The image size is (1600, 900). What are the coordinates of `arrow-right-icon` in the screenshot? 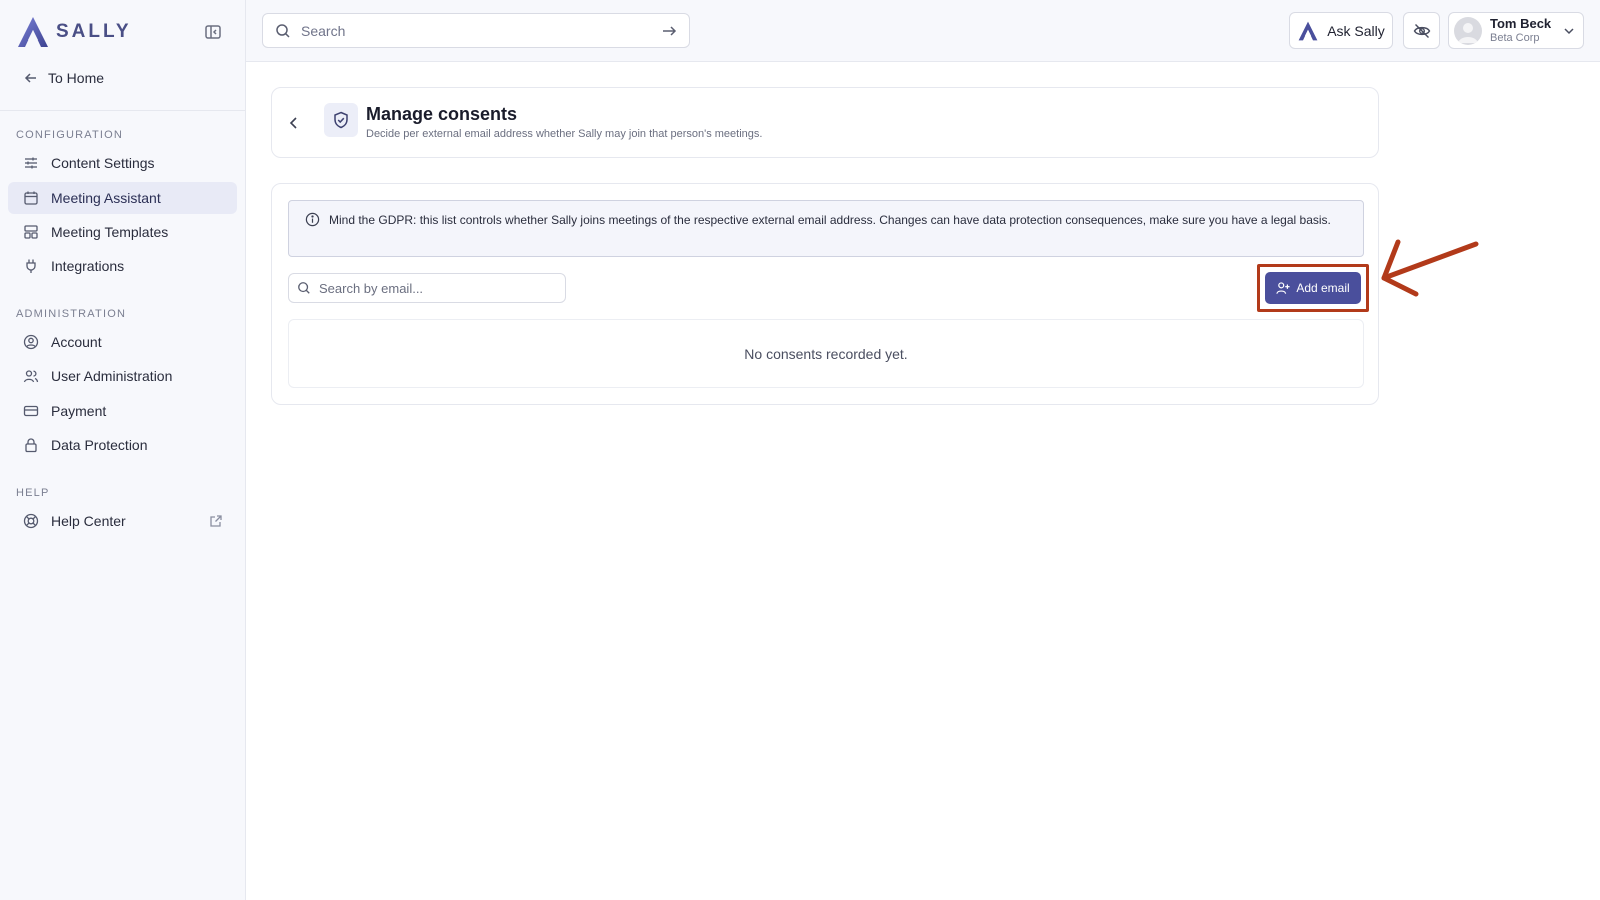 It's located at (669, 31).